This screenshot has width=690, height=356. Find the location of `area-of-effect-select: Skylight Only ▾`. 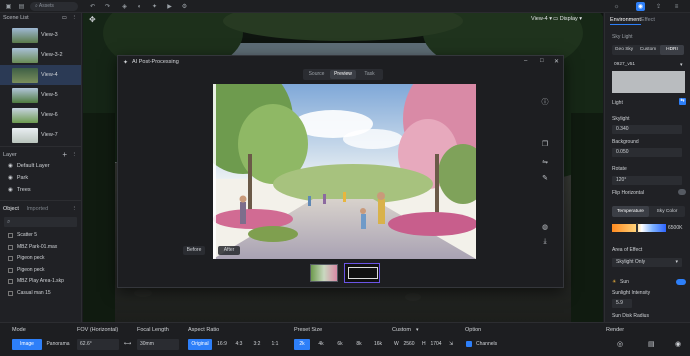

area-of-effect-select: Skylight Only ▾ is located at coordinates (647, 262).